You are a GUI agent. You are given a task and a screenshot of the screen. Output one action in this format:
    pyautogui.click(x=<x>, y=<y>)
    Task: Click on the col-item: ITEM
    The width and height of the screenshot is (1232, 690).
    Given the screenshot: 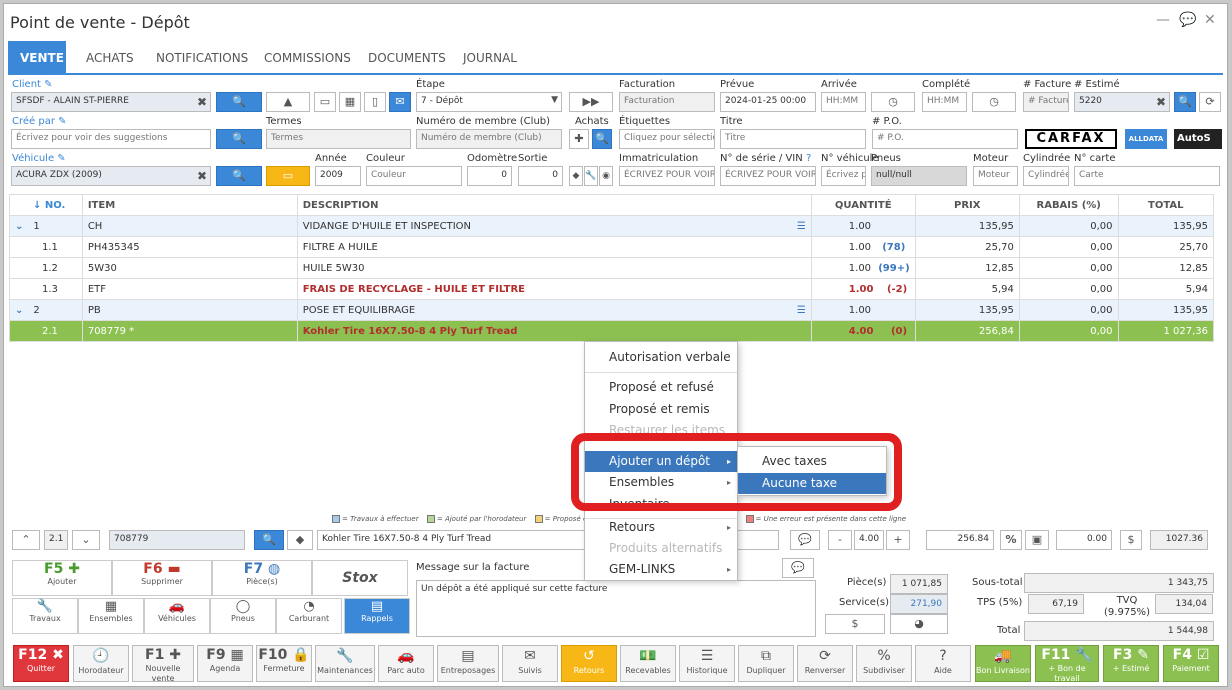 What is the action you would take?
    pyautogui.click(x=189, y=205)
    